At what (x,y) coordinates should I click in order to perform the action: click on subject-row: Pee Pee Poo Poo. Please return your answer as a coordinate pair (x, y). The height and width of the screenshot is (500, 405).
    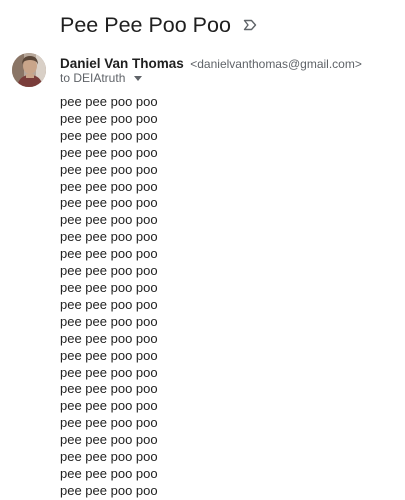
    Looking at the image, I should click on (158, 25).